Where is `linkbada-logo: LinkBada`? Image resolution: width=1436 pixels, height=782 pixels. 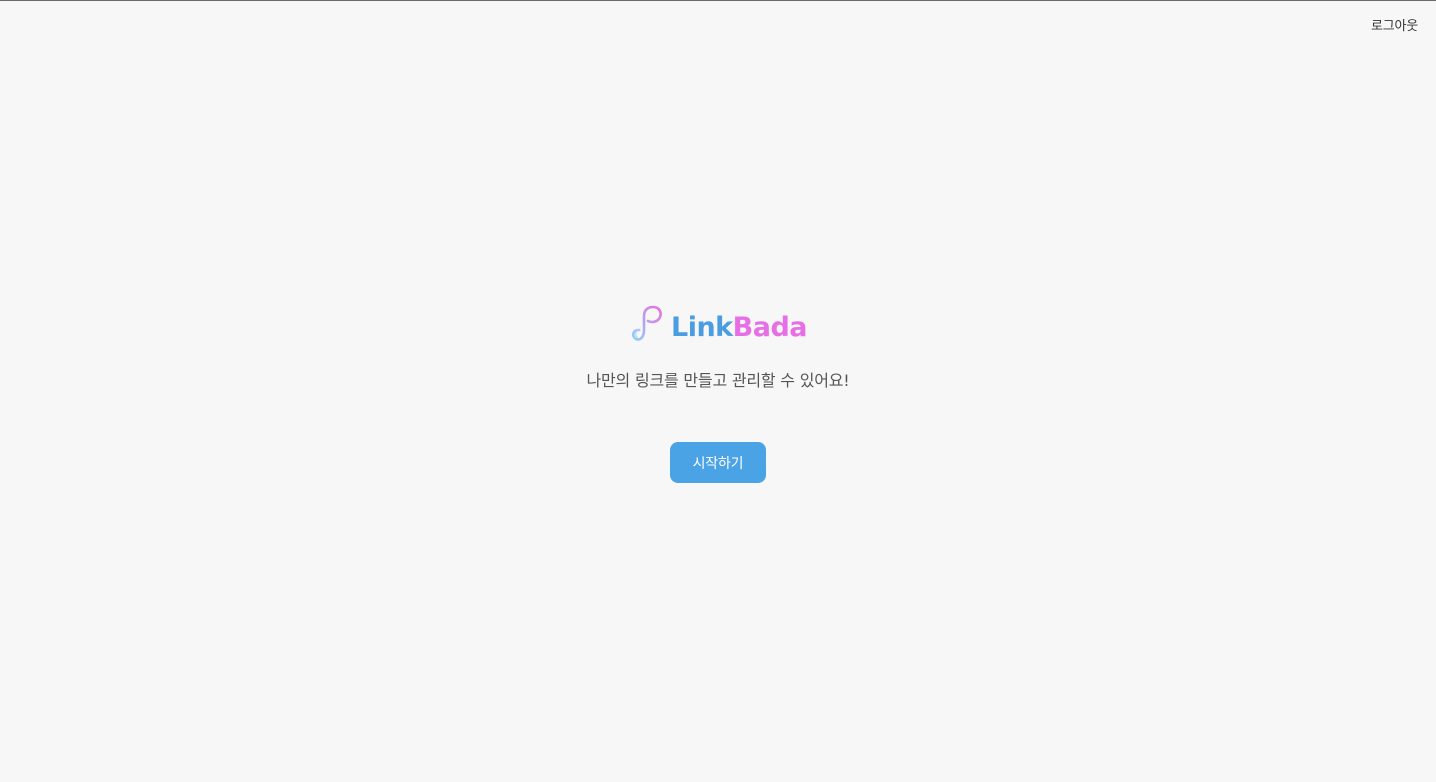 linkbada-logo: LinkBada is located at coordinates (718, 323).